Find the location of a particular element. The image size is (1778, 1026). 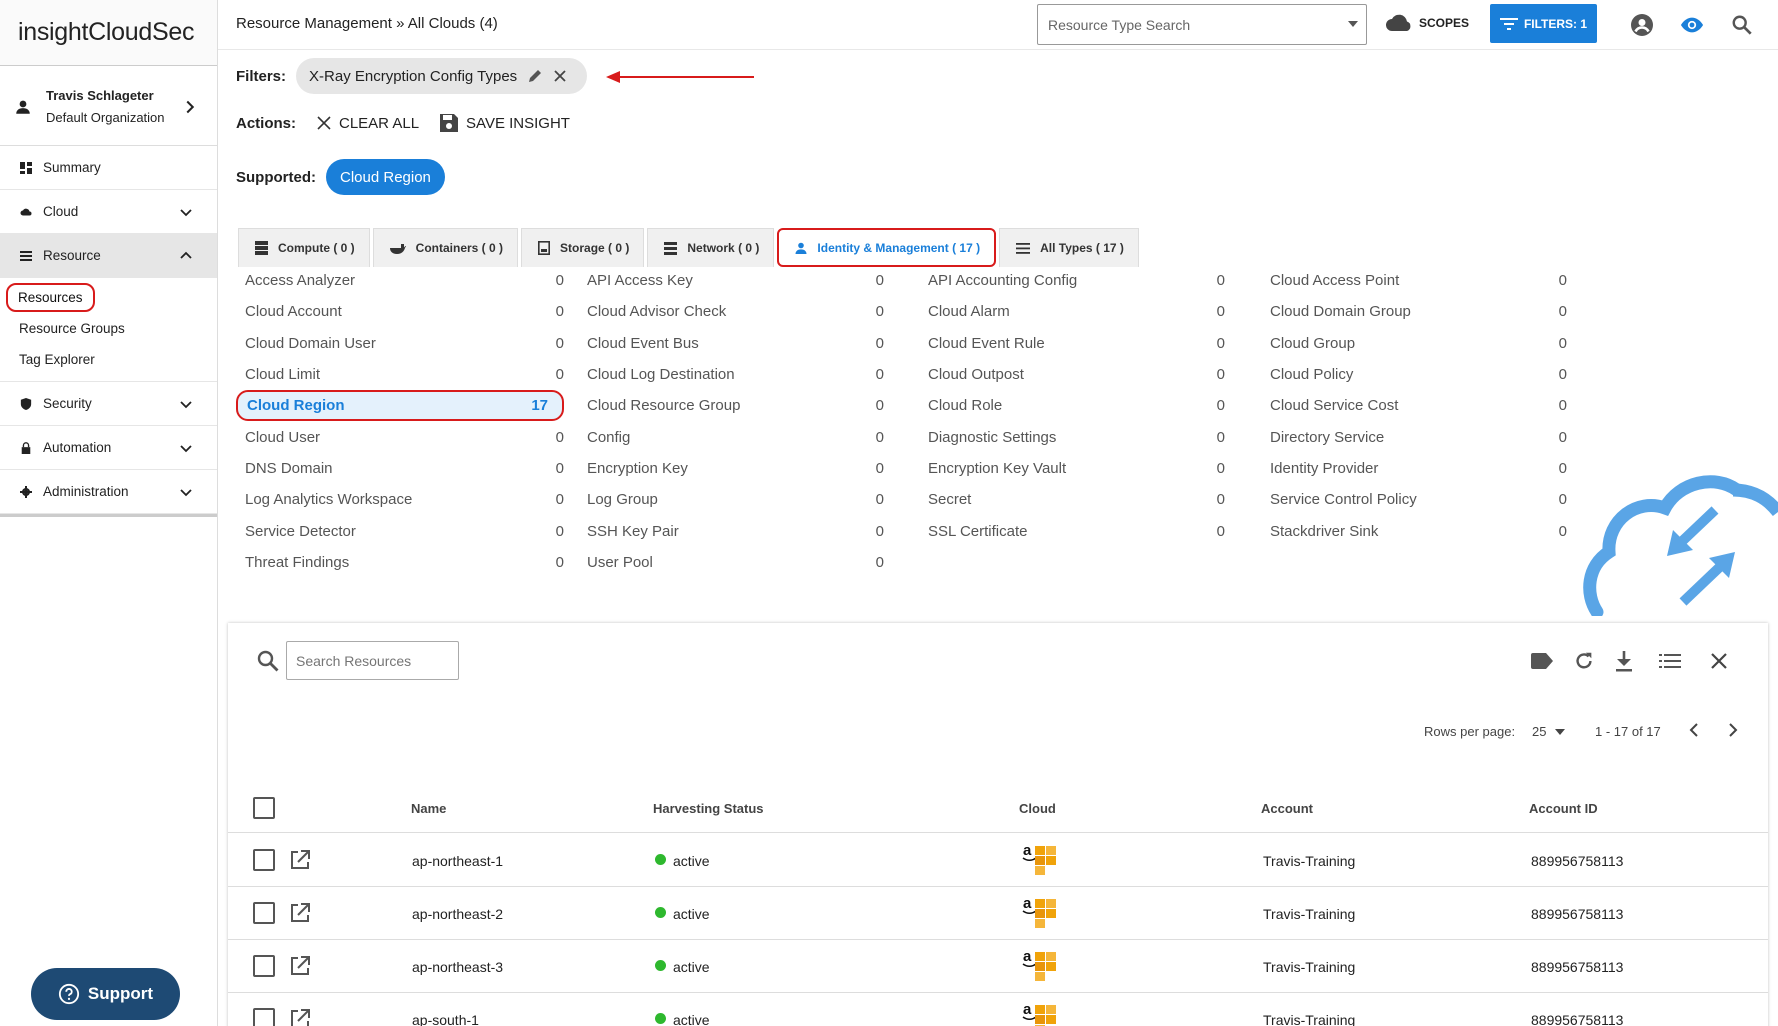

chevron-left-icon is located at coordinates (1694, 730).